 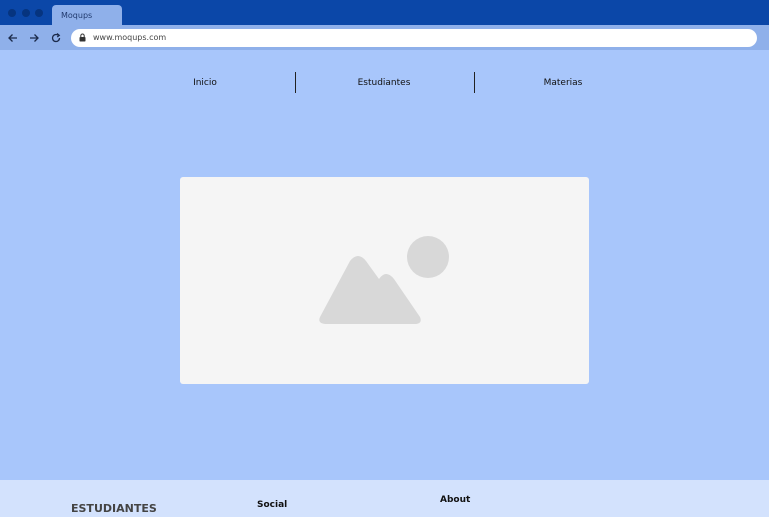 What do you see at coordinates (39, 13) in the screenshot?
I see `window-maximize-dot` at bounding box center [39, 13].